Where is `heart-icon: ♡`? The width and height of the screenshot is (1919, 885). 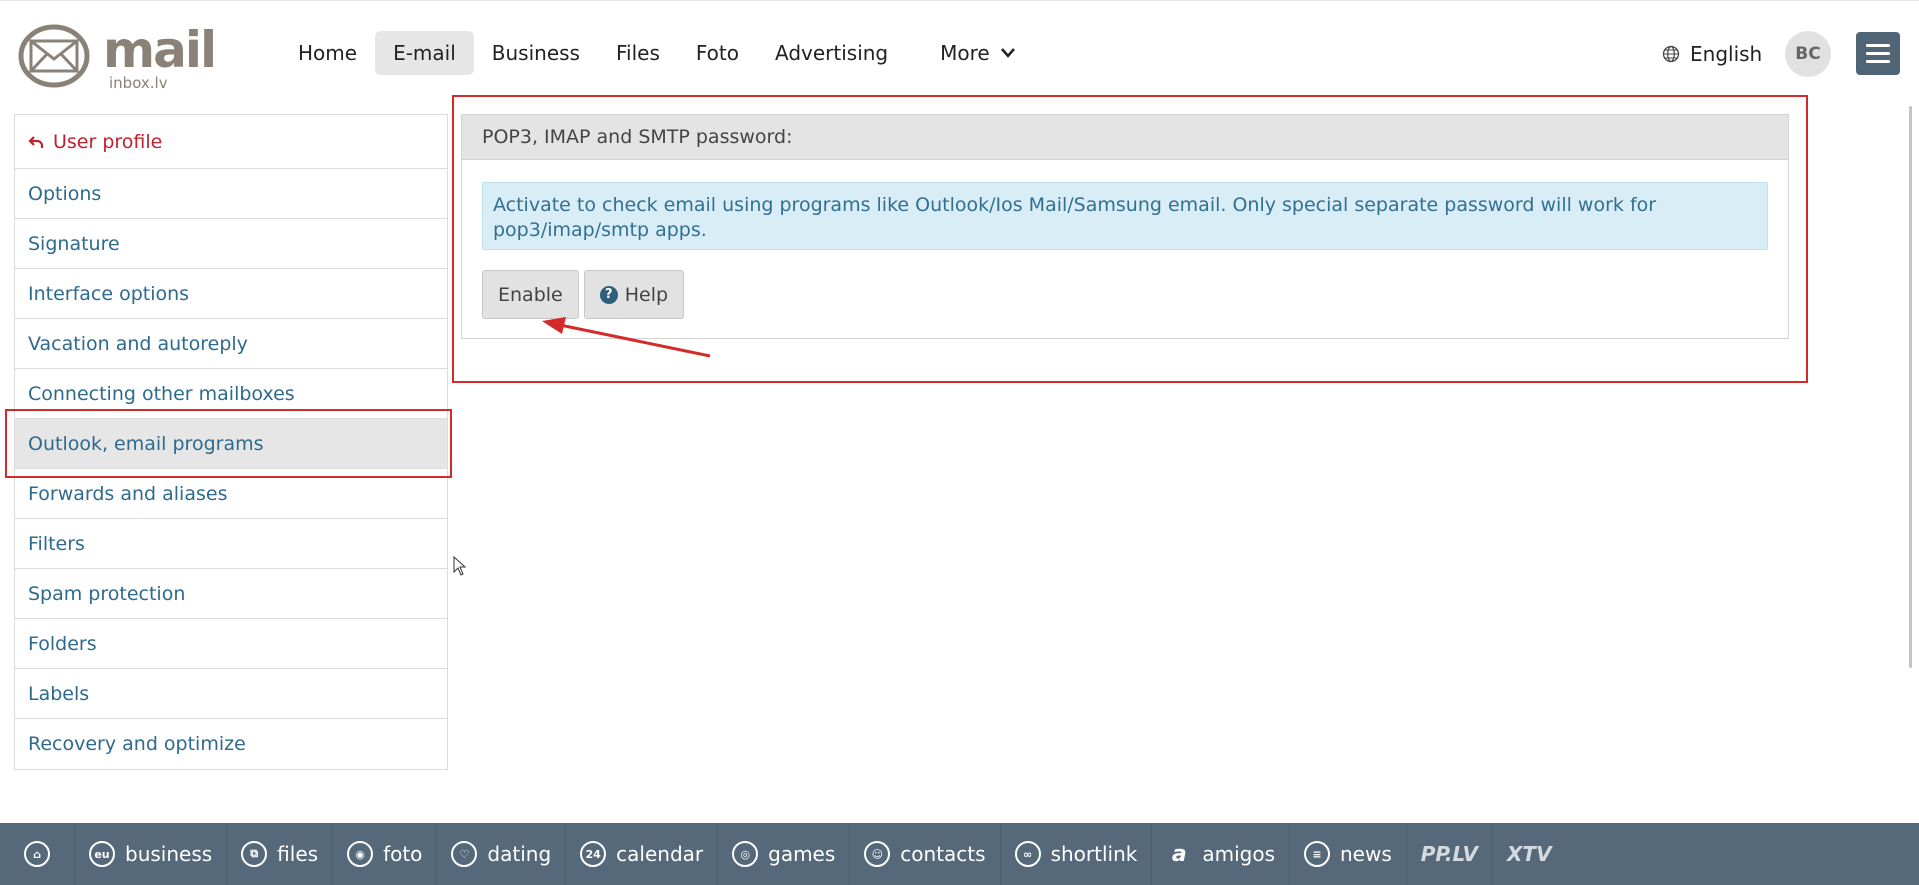 heart-icon: ♡ is located at coordinates (464, 854).